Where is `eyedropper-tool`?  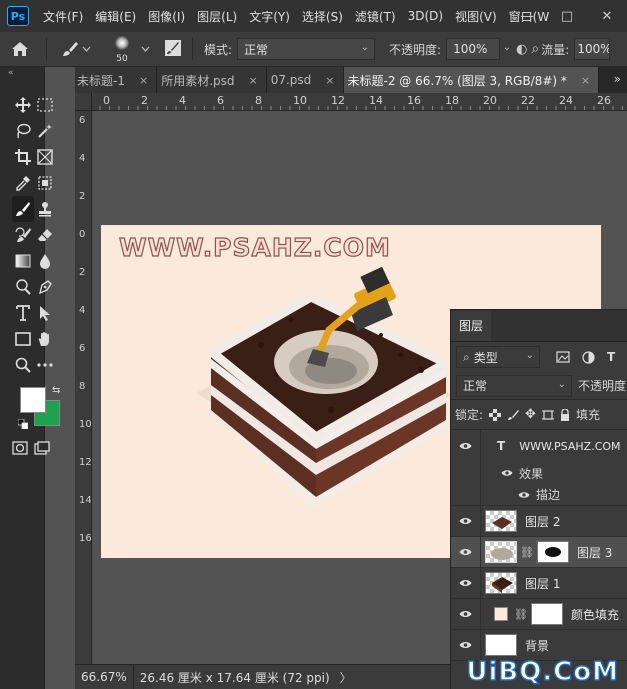
eyedropper-tool is located at coordinates (23, 183).